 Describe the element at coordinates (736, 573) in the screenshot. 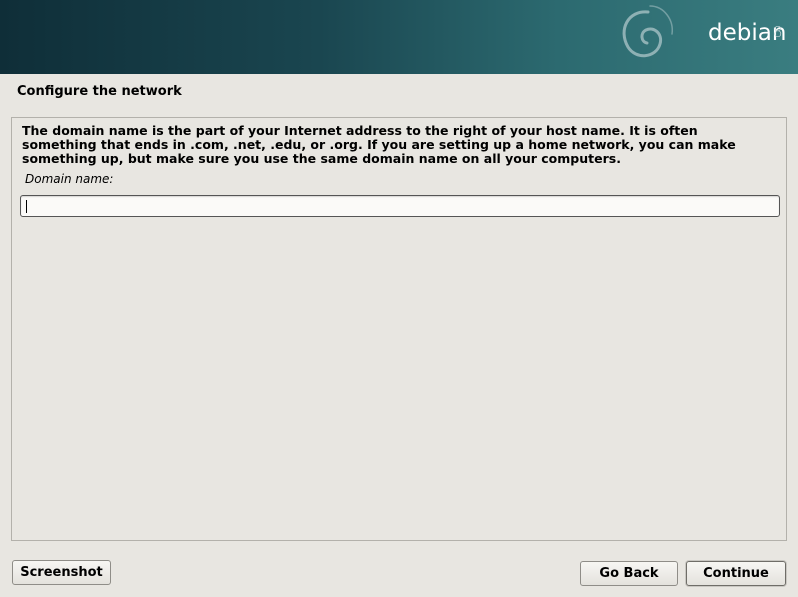

I see `continue-button: Continue` at that location.